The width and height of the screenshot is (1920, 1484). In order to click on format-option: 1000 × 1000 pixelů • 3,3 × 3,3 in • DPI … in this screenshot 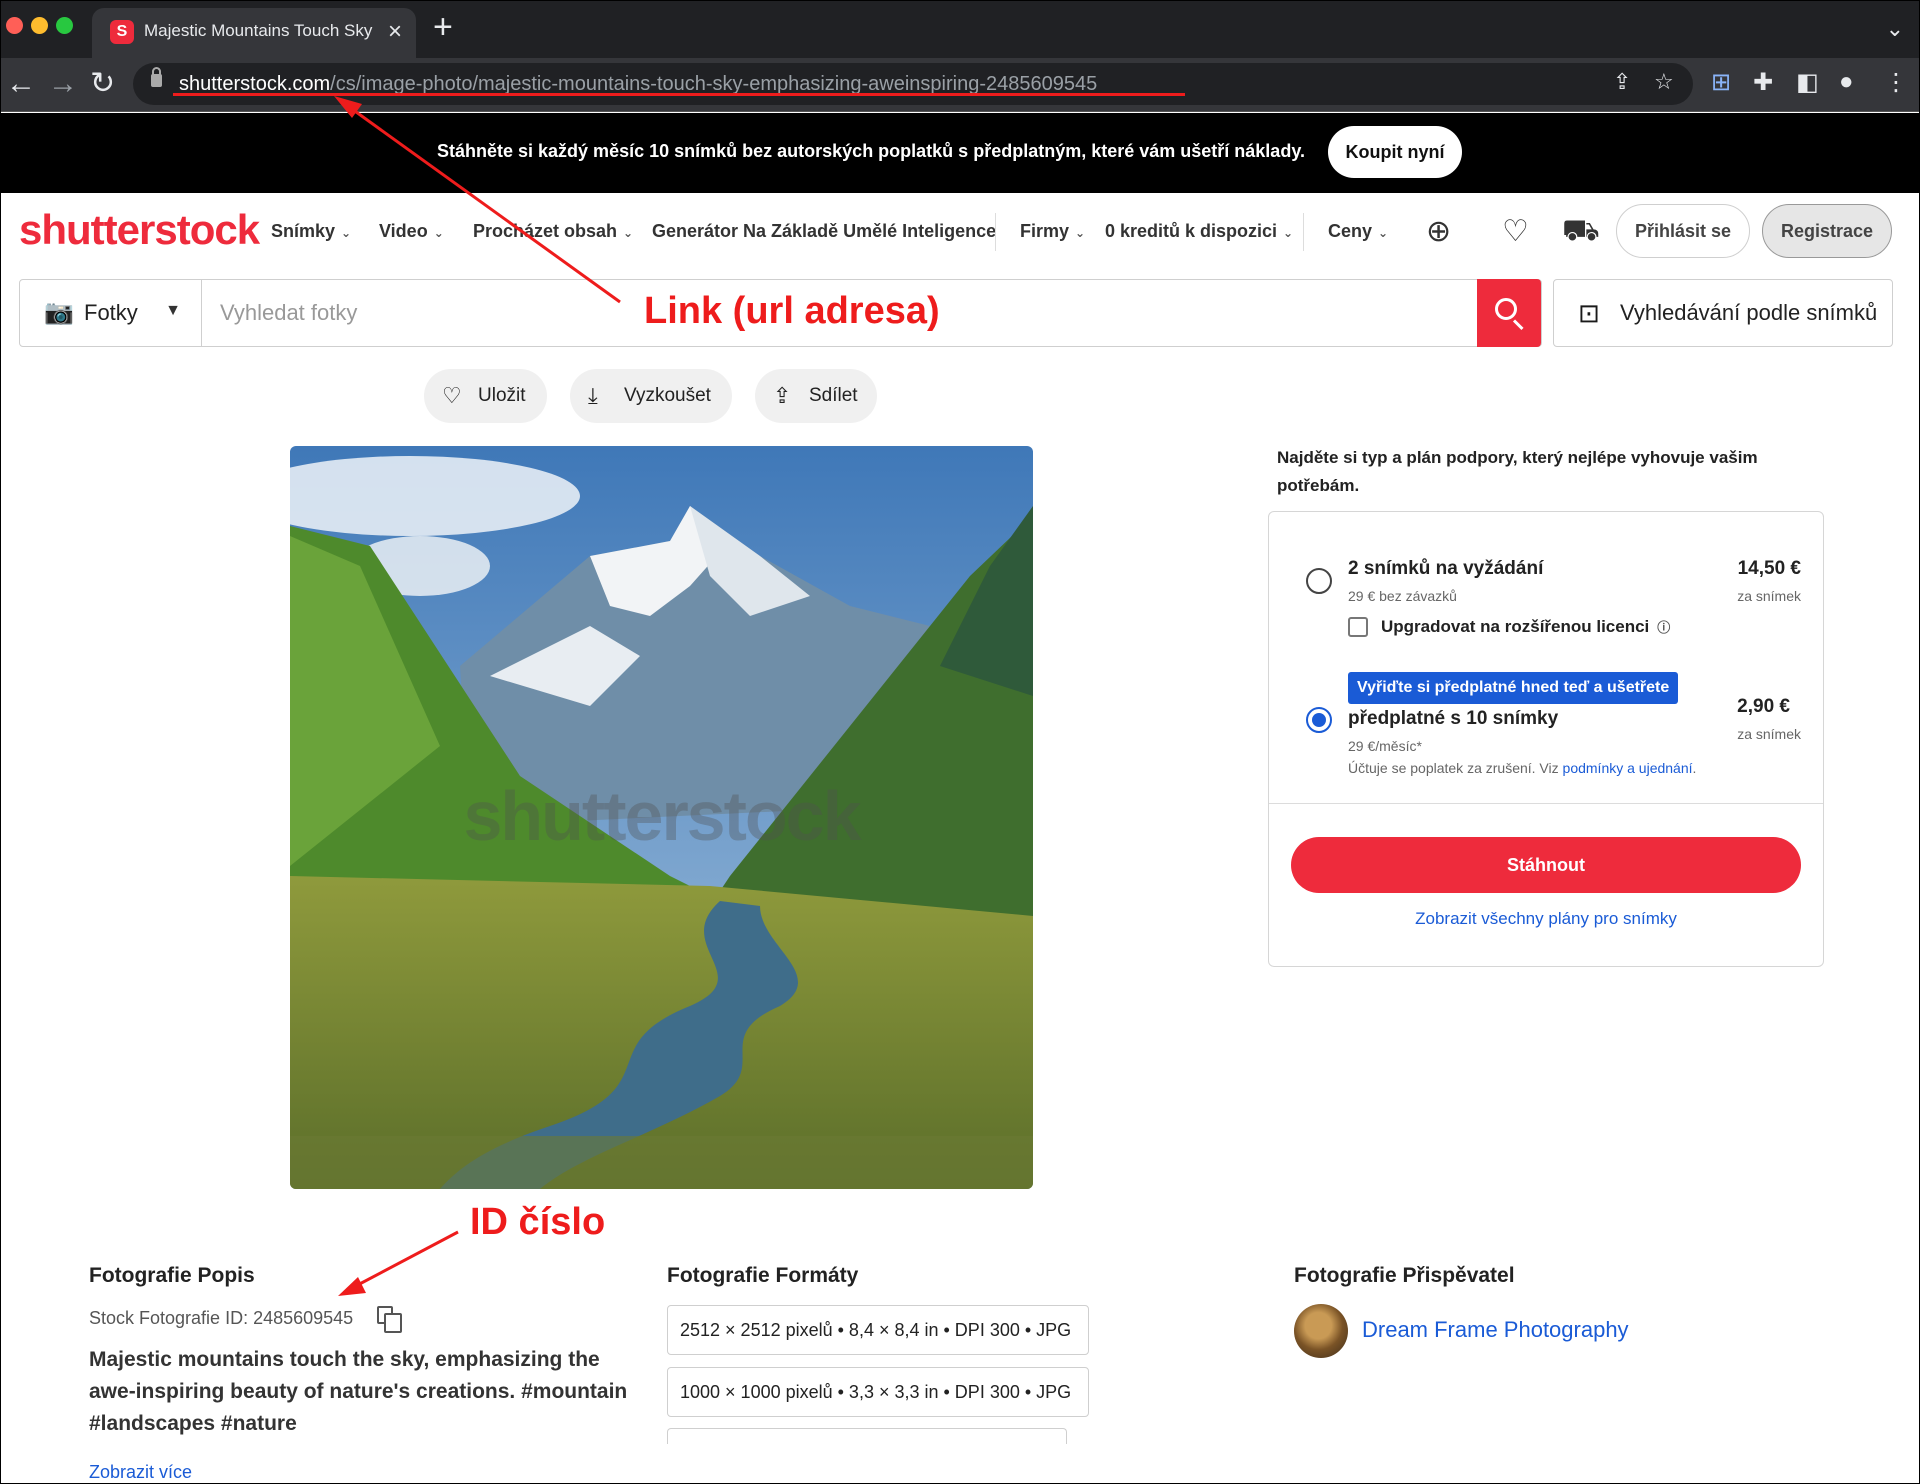, I will do `click(878, 1392)`.